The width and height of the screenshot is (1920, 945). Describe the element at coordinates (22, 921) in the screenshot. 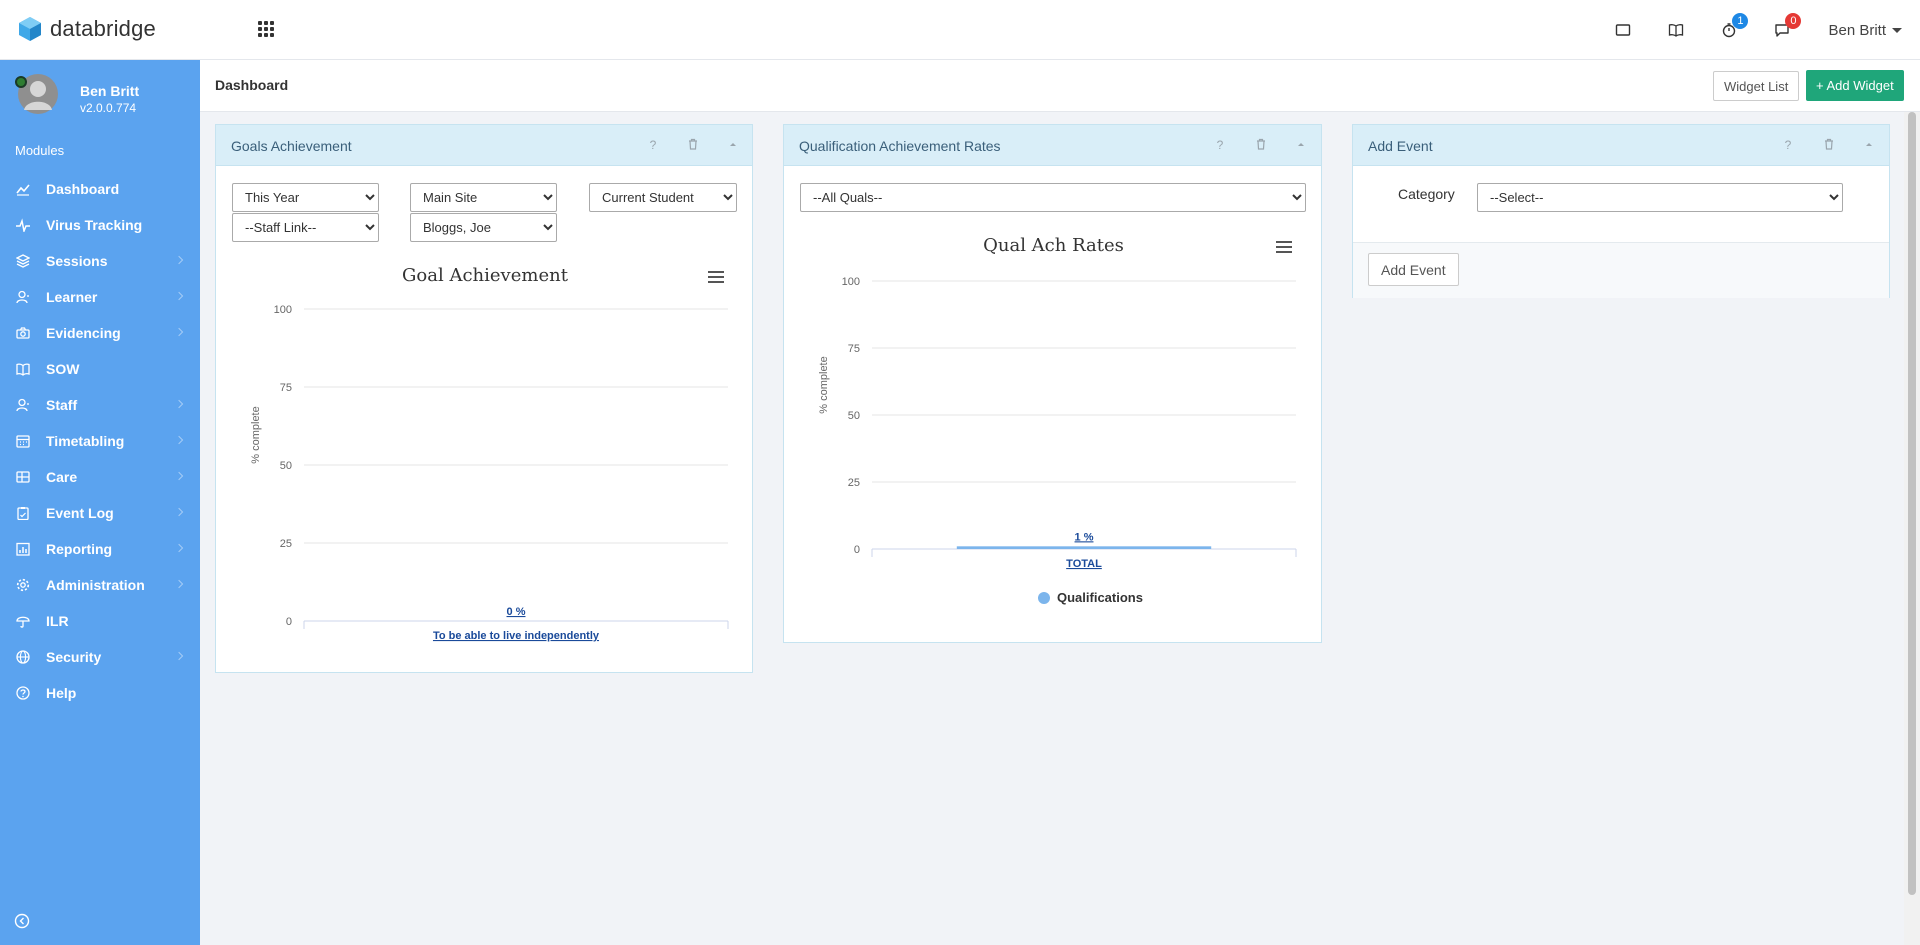

I see `collapse-sidebar-icon` at that location.